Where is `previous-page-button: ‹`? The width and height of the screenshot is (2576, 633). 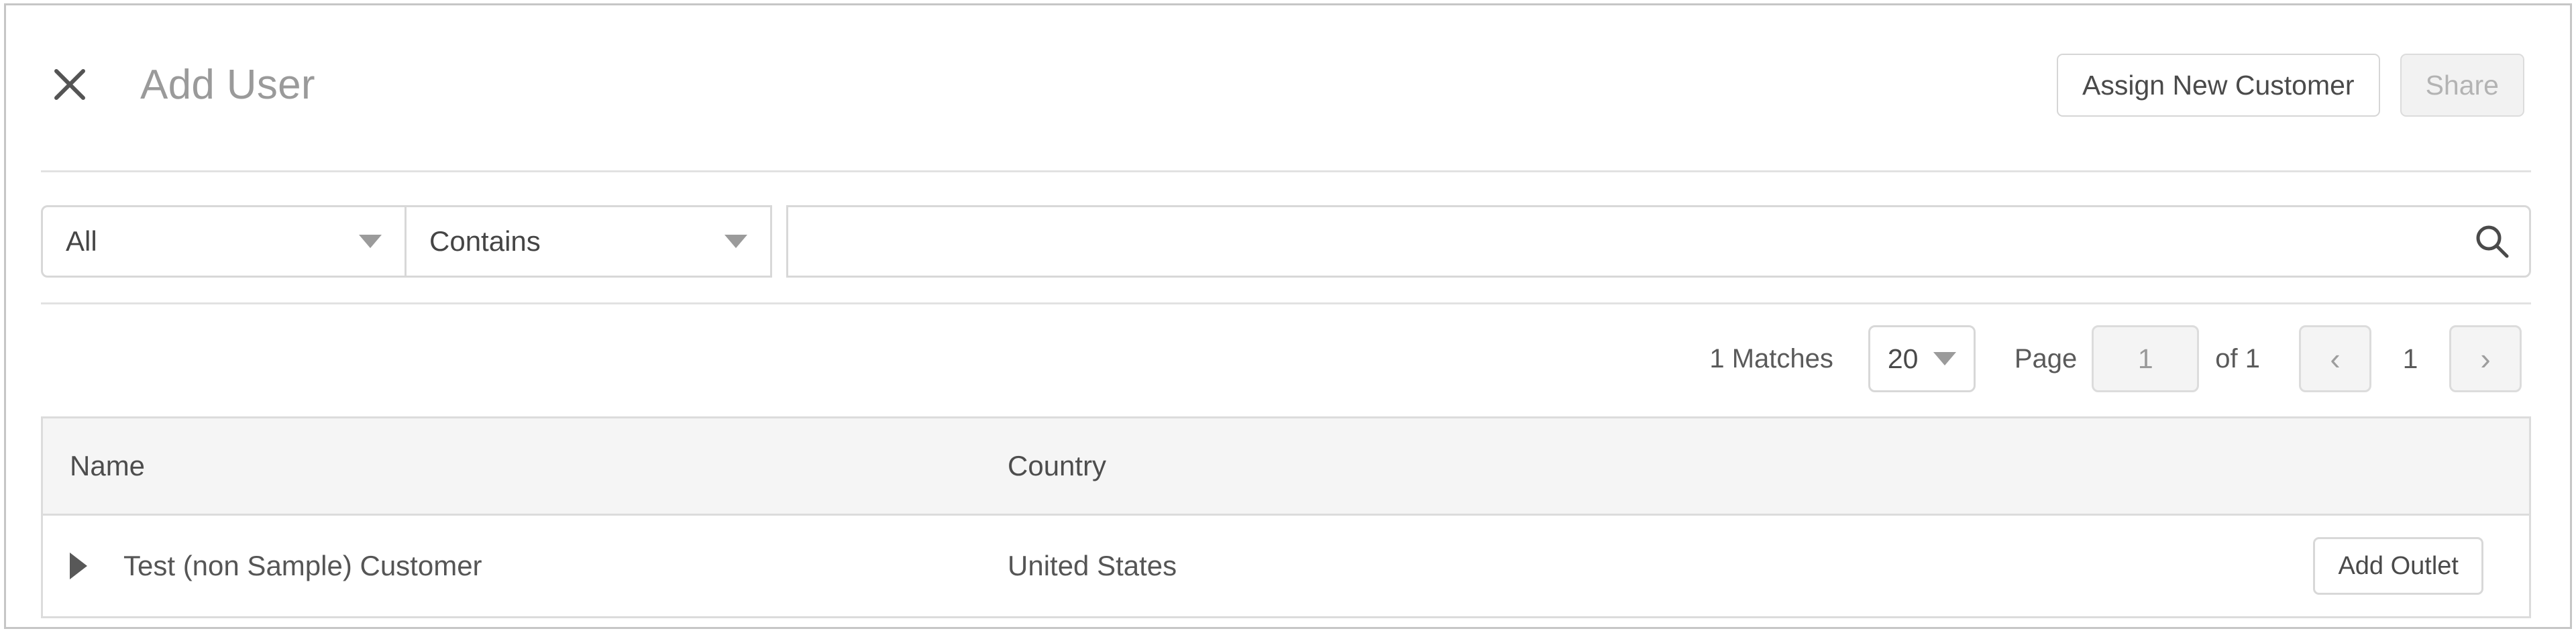 previous-page-button: ‹ is located at coordinates (2335, 359).